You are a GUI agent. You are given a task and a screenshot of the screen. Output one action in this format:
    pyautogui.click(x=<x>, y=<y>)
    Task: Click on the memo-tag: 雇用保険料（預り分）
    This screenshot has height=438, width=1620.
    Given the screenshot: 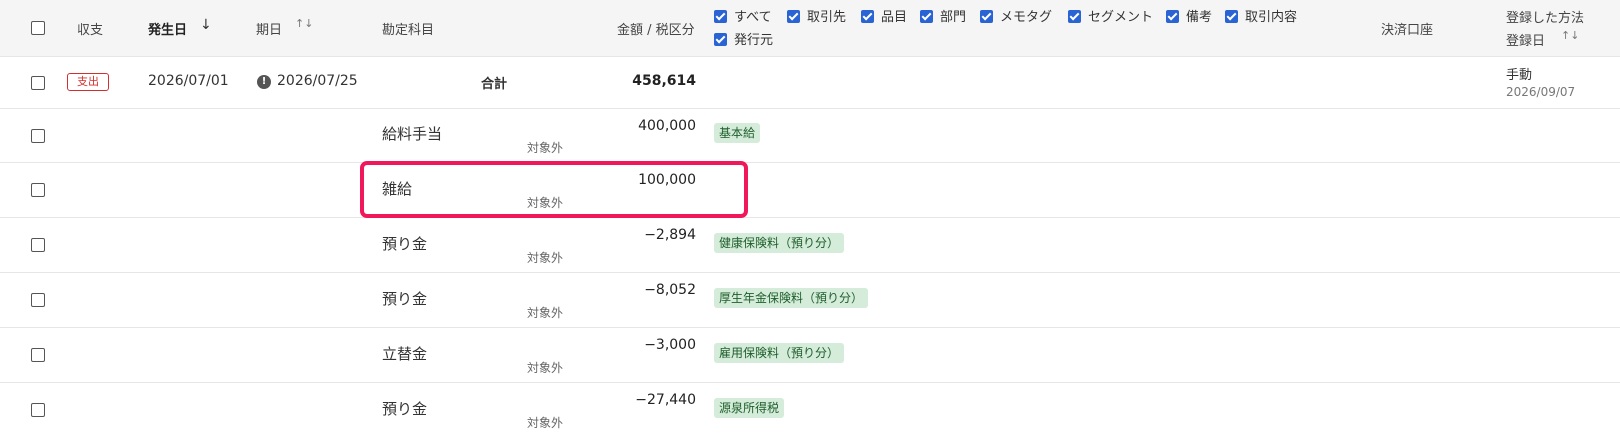 What is the action you would take?
    pyautogui.click(x=779, y=353)
    